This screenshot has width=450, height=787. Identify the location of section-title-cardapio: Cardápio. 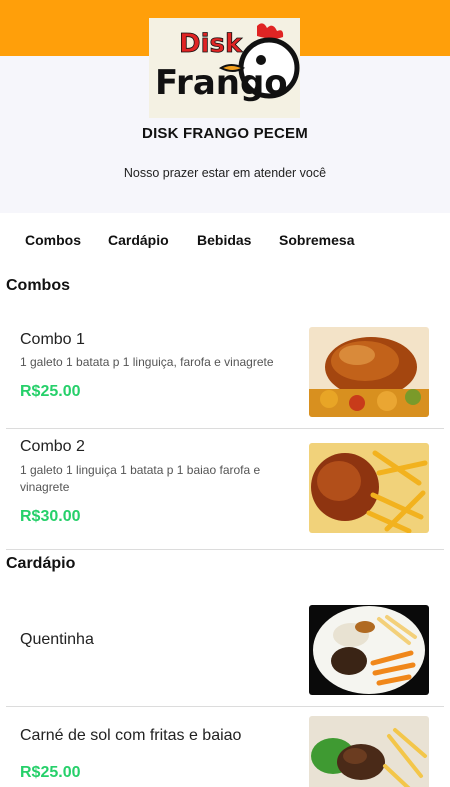
(41, 563).